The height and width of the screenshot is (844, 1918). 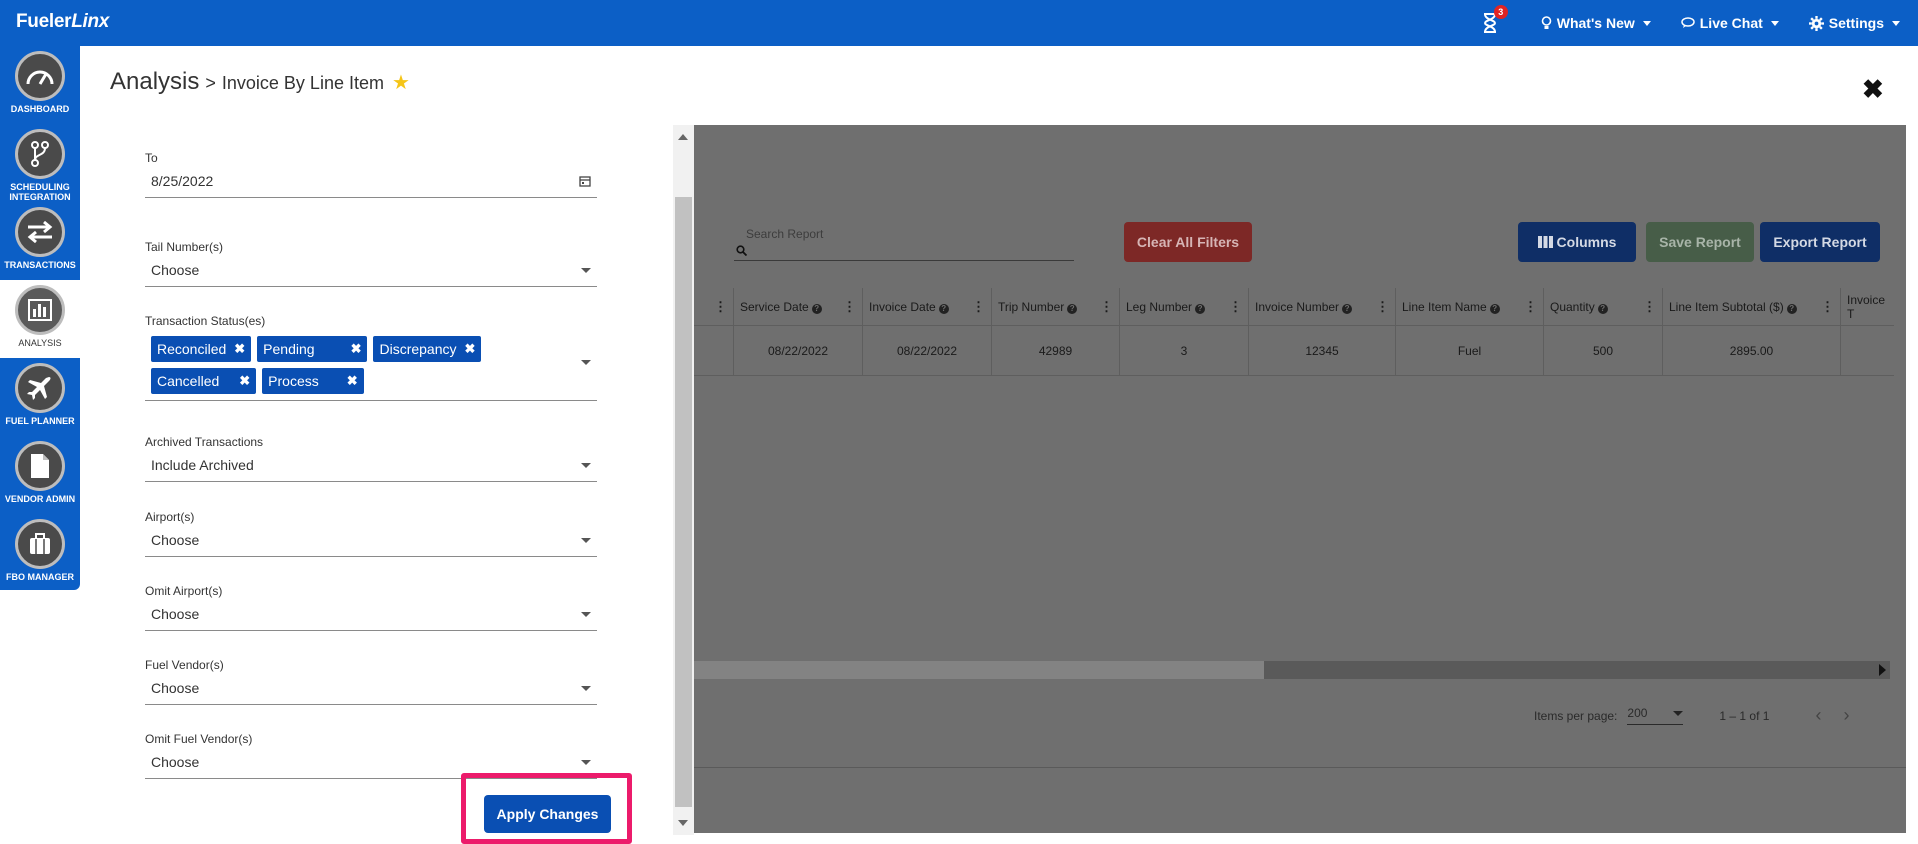 What do you see at coordinates (1867, 306) in the screenshot?
I see `column-header: Invoice T` at bounding box center [1867, 306].